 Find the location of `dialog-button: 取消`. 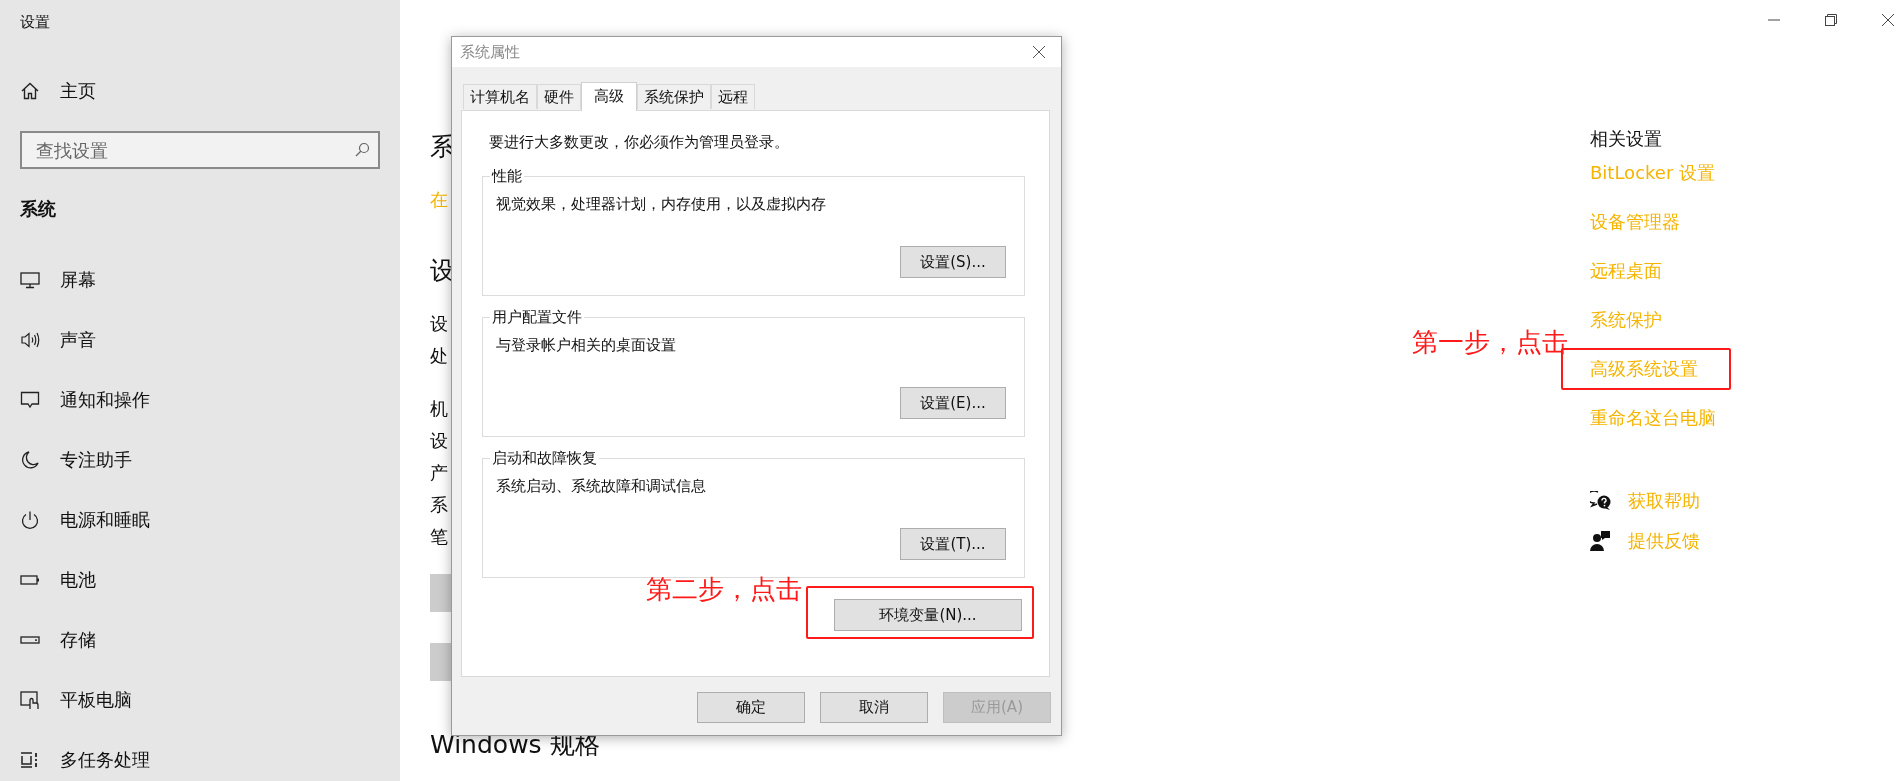

dialog-button: 取消 is located at coordinates (874, 707).